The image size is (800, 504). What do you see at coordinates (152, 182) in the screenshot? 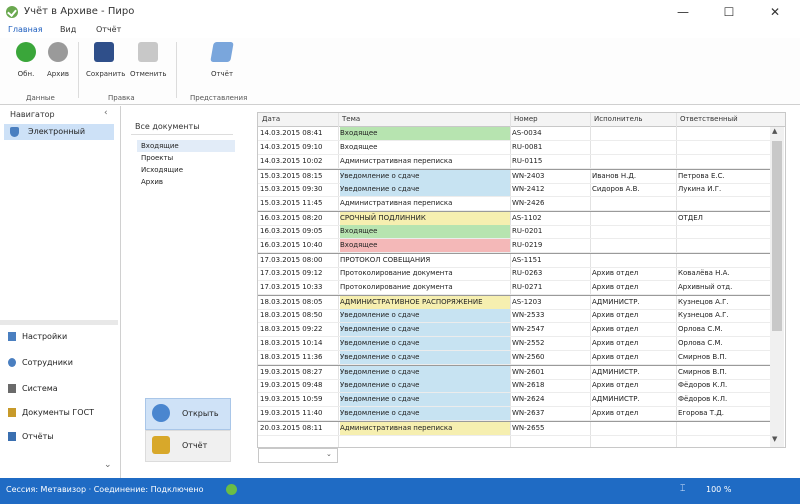
I see `folder-item: Архив` at bounding box center [152, 182].